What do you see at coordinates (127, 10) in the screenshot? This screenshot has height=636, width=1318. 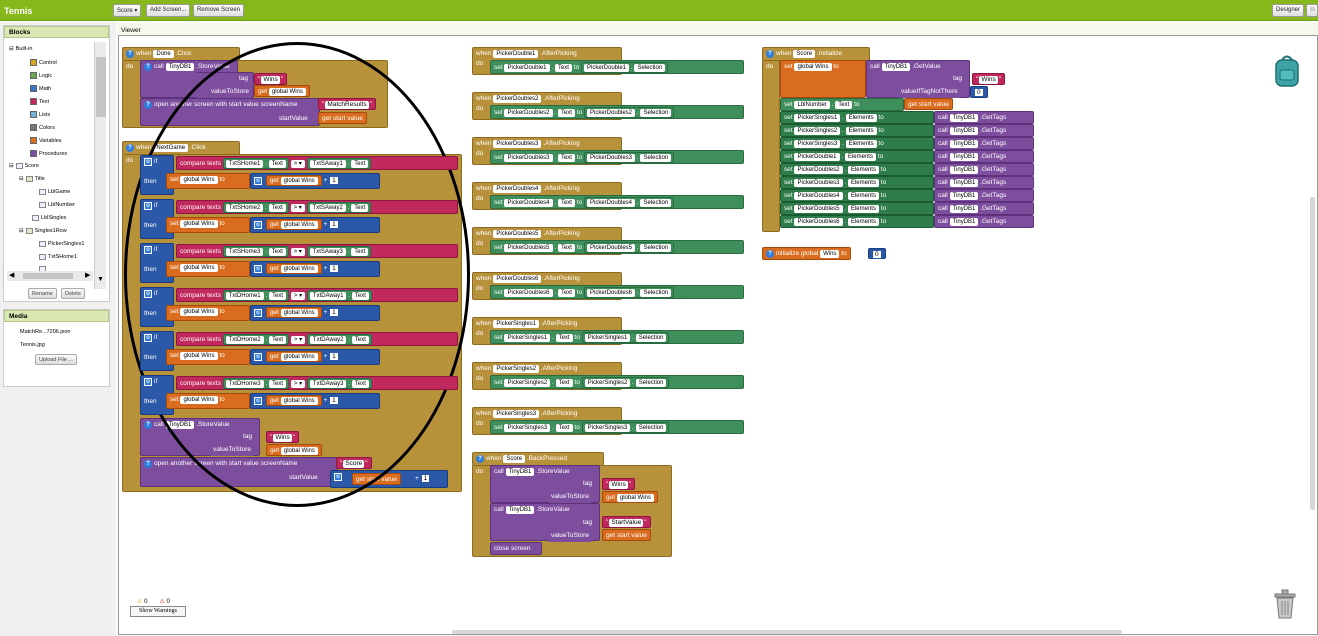 I see `screen-selector: Score ▾` at bounding box center [127, 10].